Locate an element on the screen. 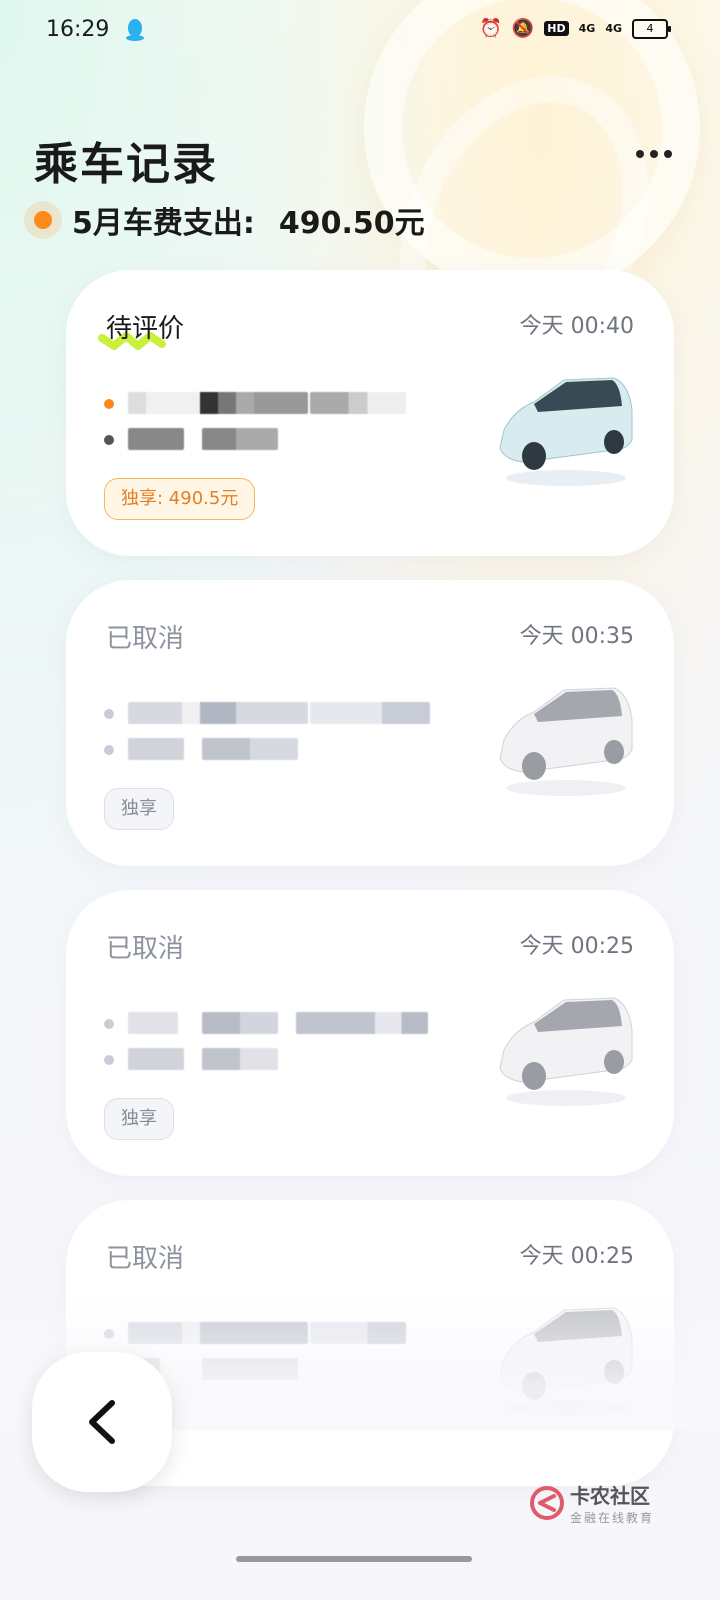 Image resolution: width=720 pixels, height=1600 pixels. chevron-left-icon is located at coordinates (102, 1422).